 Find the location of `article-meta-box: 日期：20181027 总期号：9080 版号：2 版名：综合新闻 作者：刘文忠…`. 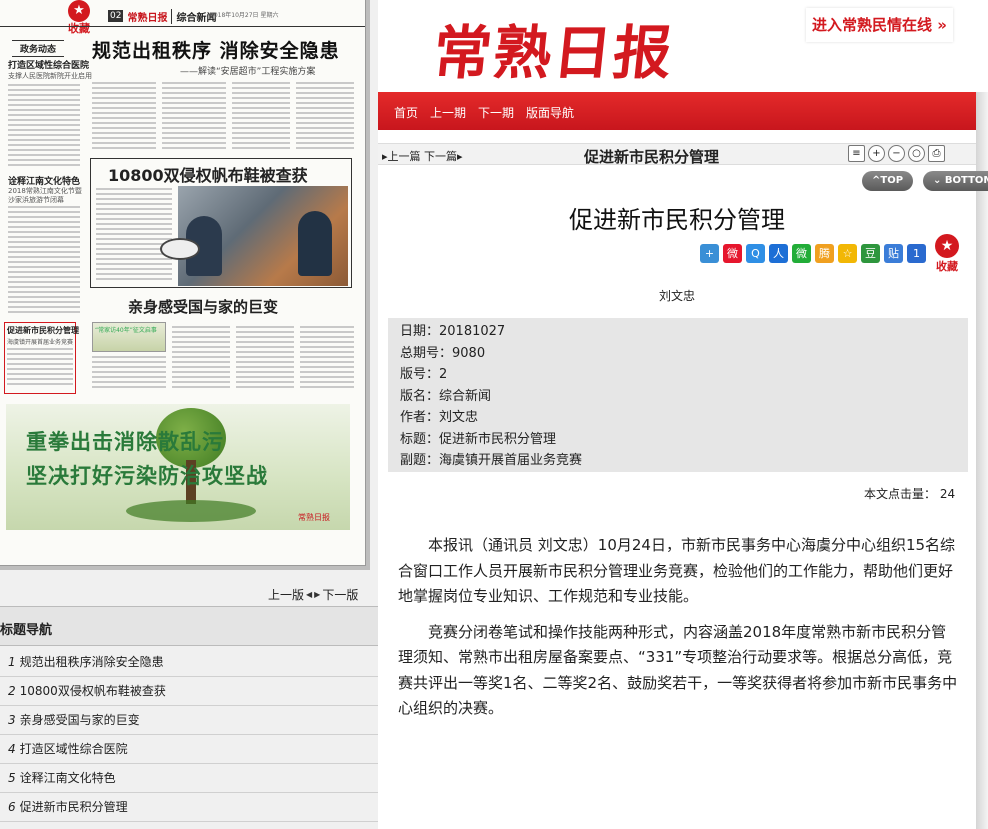

article-meta-box: 日期：20181027 总期号：9080 版号：2 版名：综合新闻 作者：刘文忠… is located at coordinates (678, 395).